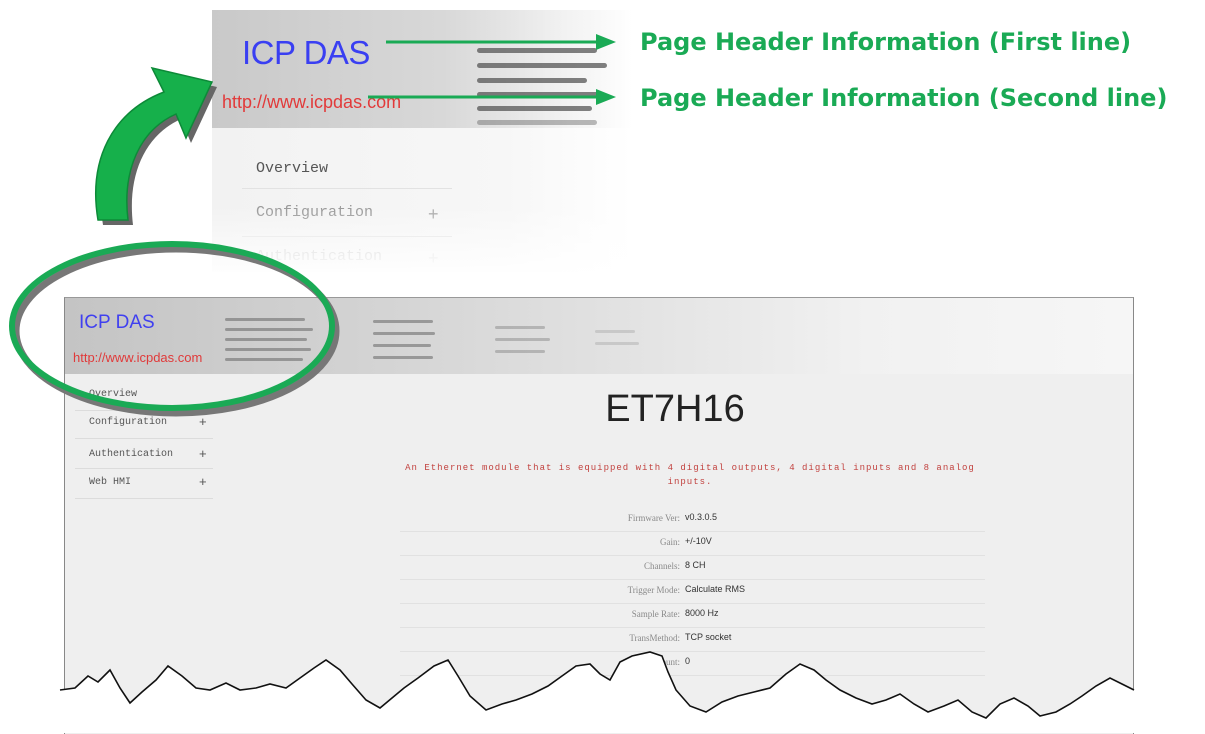  Describe the element at coordinates (602, 692) in the screenshot. I see `torn-paper-edge` at that location.